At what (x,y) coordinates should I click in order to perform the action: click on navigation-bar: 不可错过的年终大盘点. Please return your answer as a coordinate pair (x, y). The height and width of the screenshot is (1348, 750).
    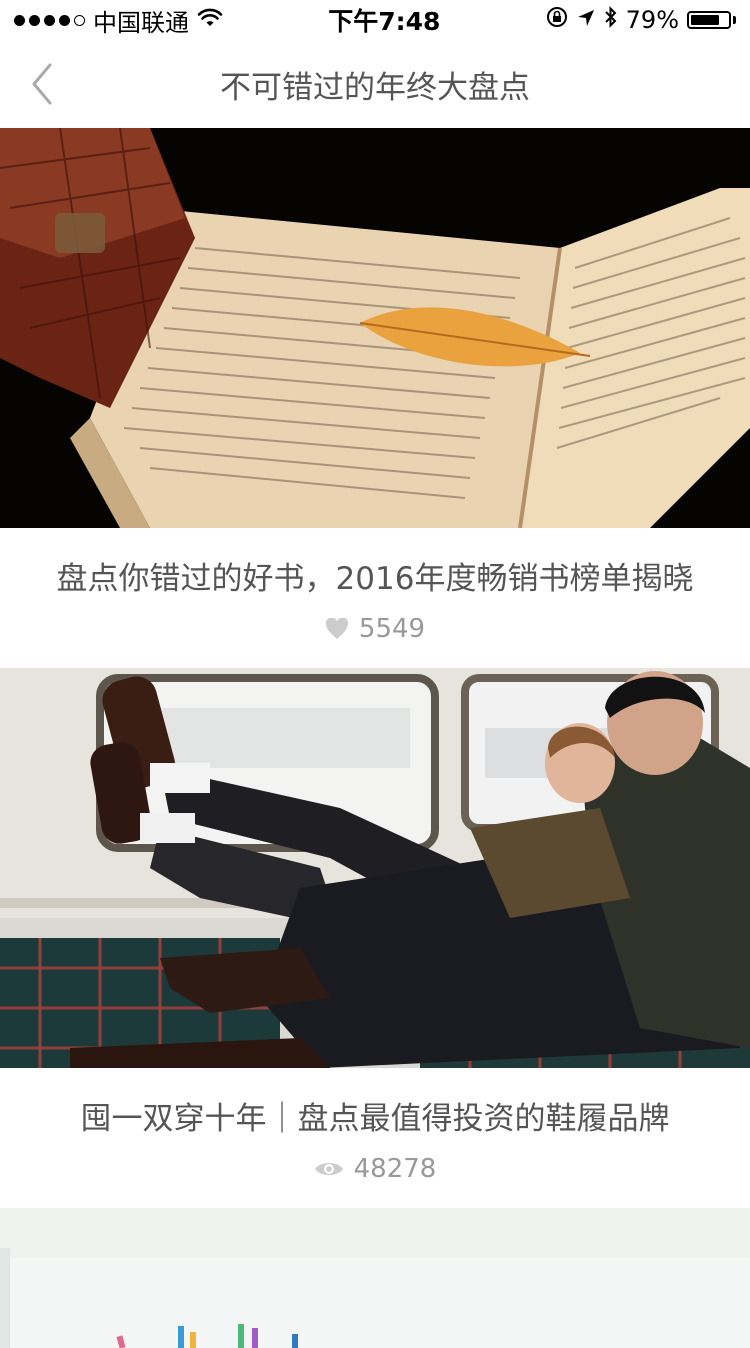
    Looking at the image, I should click on (375, 84).